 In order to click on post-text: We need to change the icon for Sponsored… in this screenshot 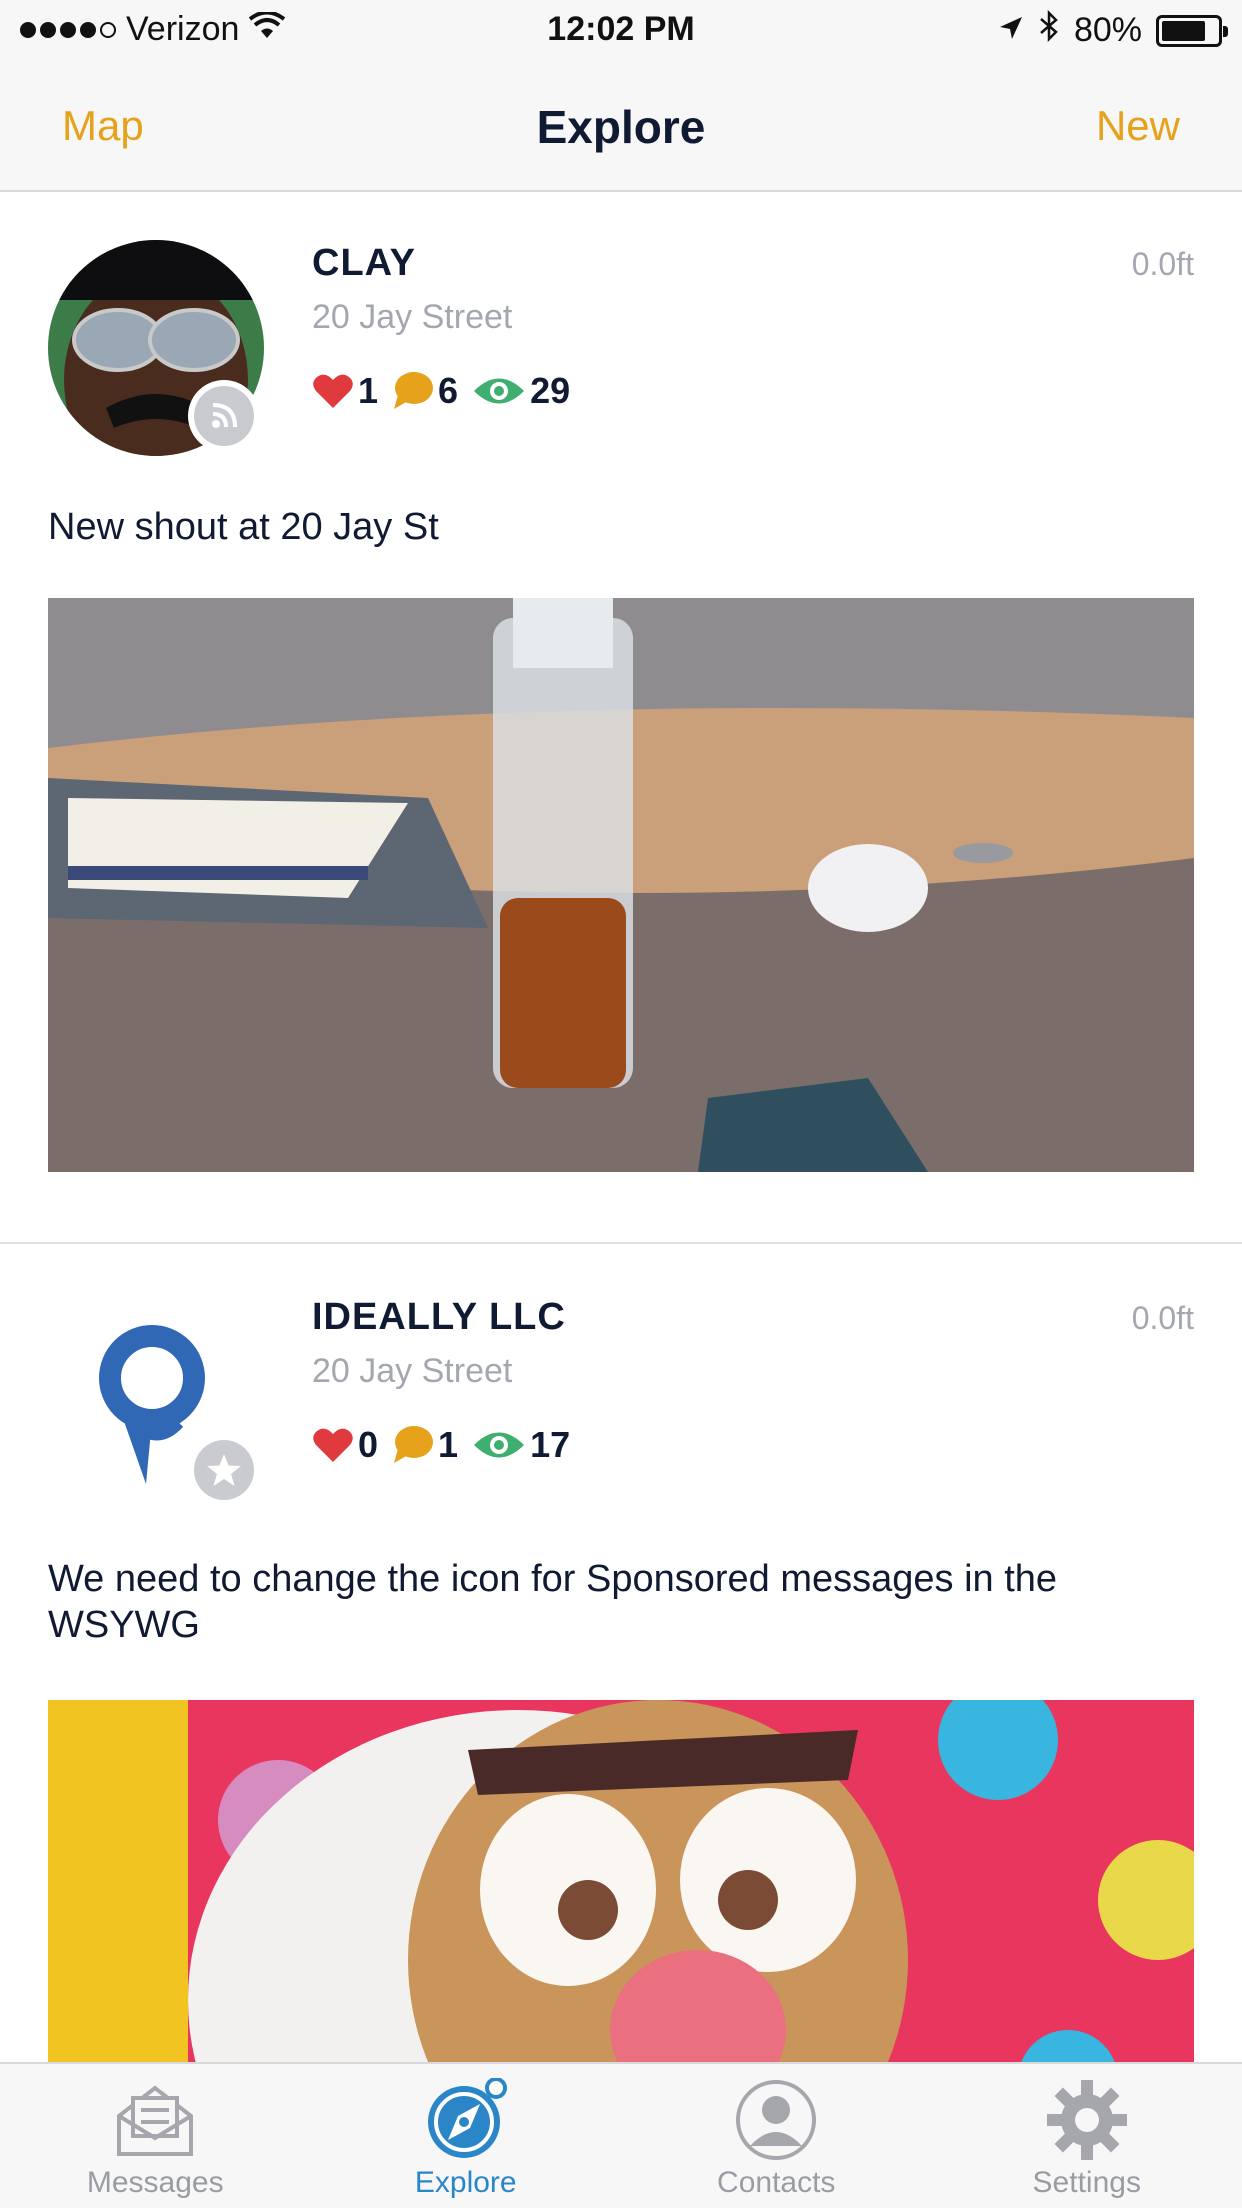, I will do `click(553, 1602)`.